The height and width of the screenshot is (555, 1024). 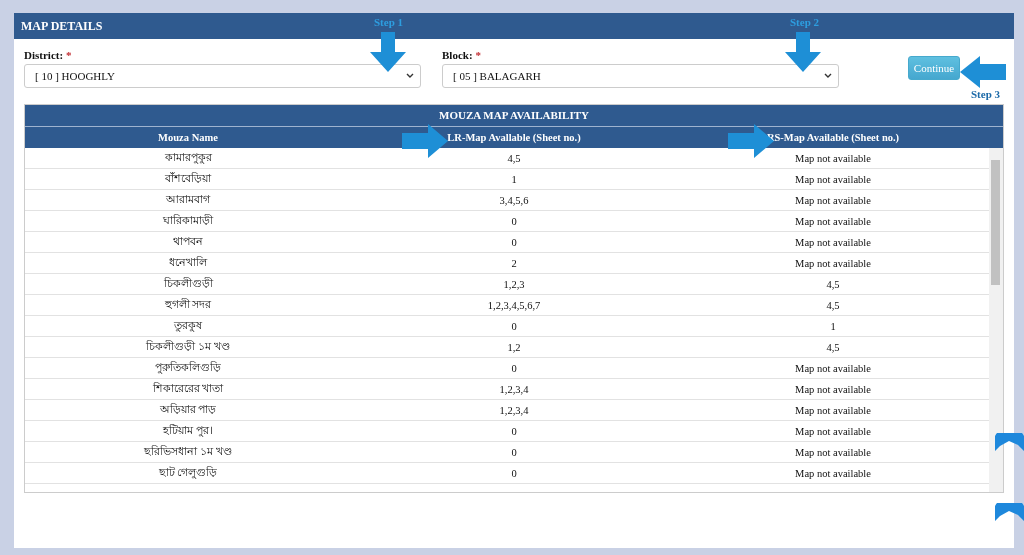 I want to click on table-cell-text: 1,2,3, so click(x=514, y=284).